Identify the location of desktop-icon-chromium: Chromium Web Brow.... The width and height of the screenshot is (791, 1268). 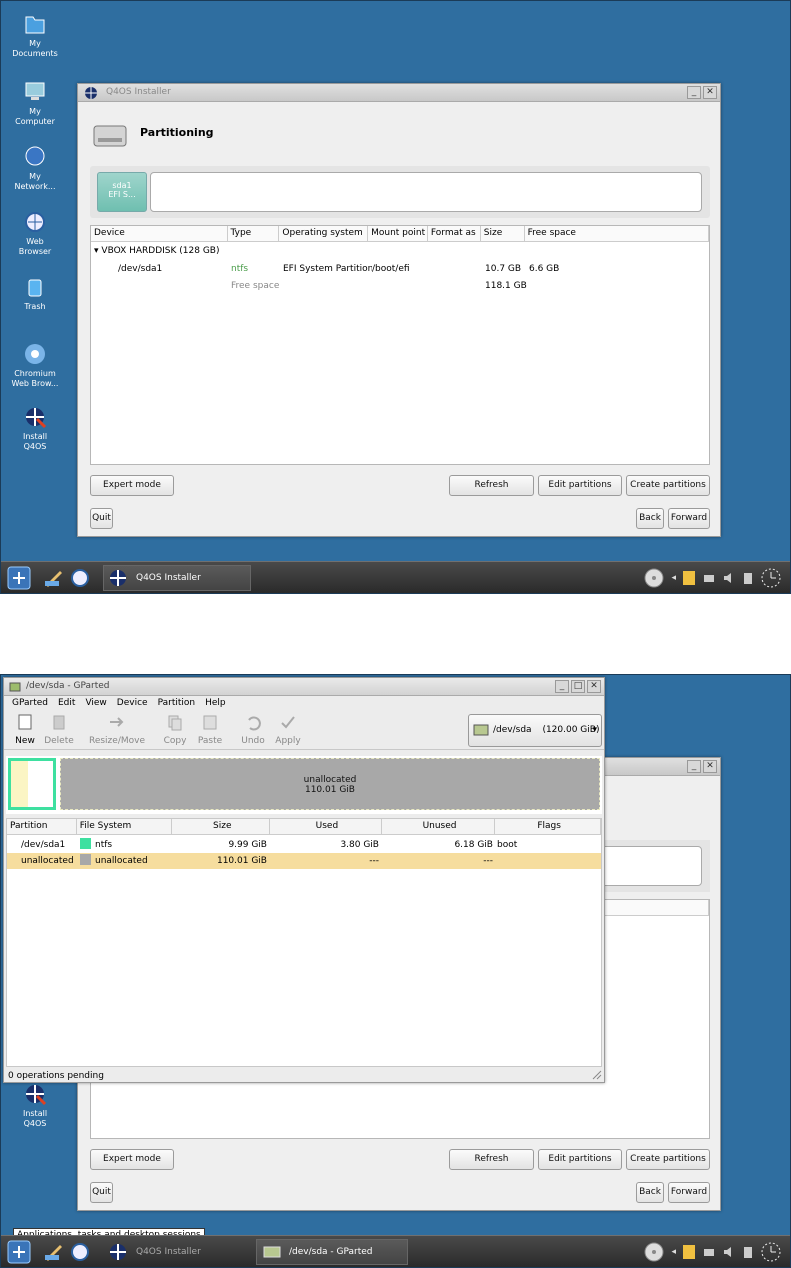
(35, 365).